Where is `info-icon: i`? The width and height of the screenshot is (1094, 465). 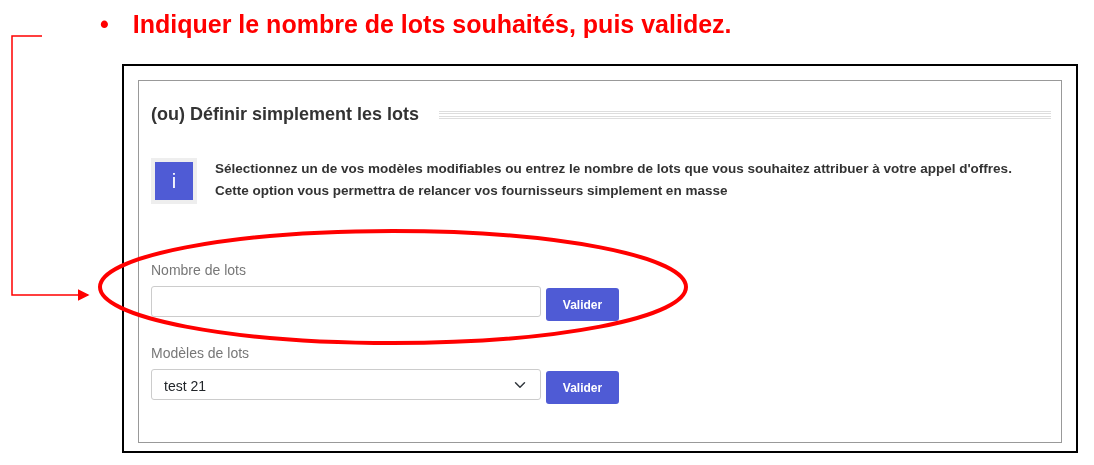 info-icon: i is located at coordinates (174, 181).